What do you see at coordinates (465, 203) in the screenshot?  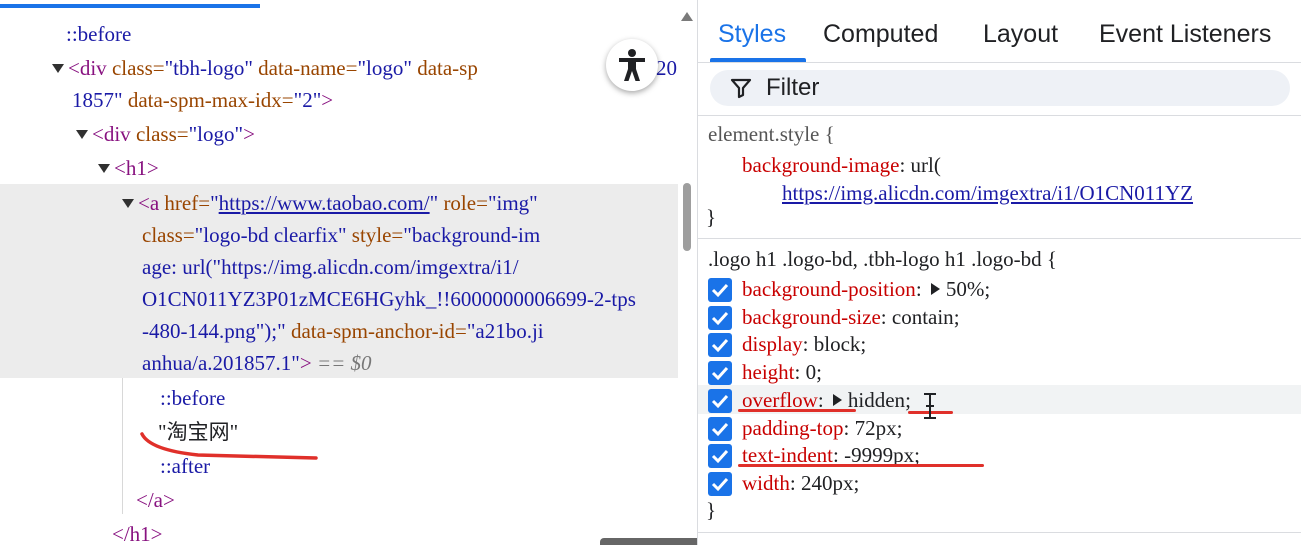 I see `attr-name: role=` at bounding box center [465, 203].